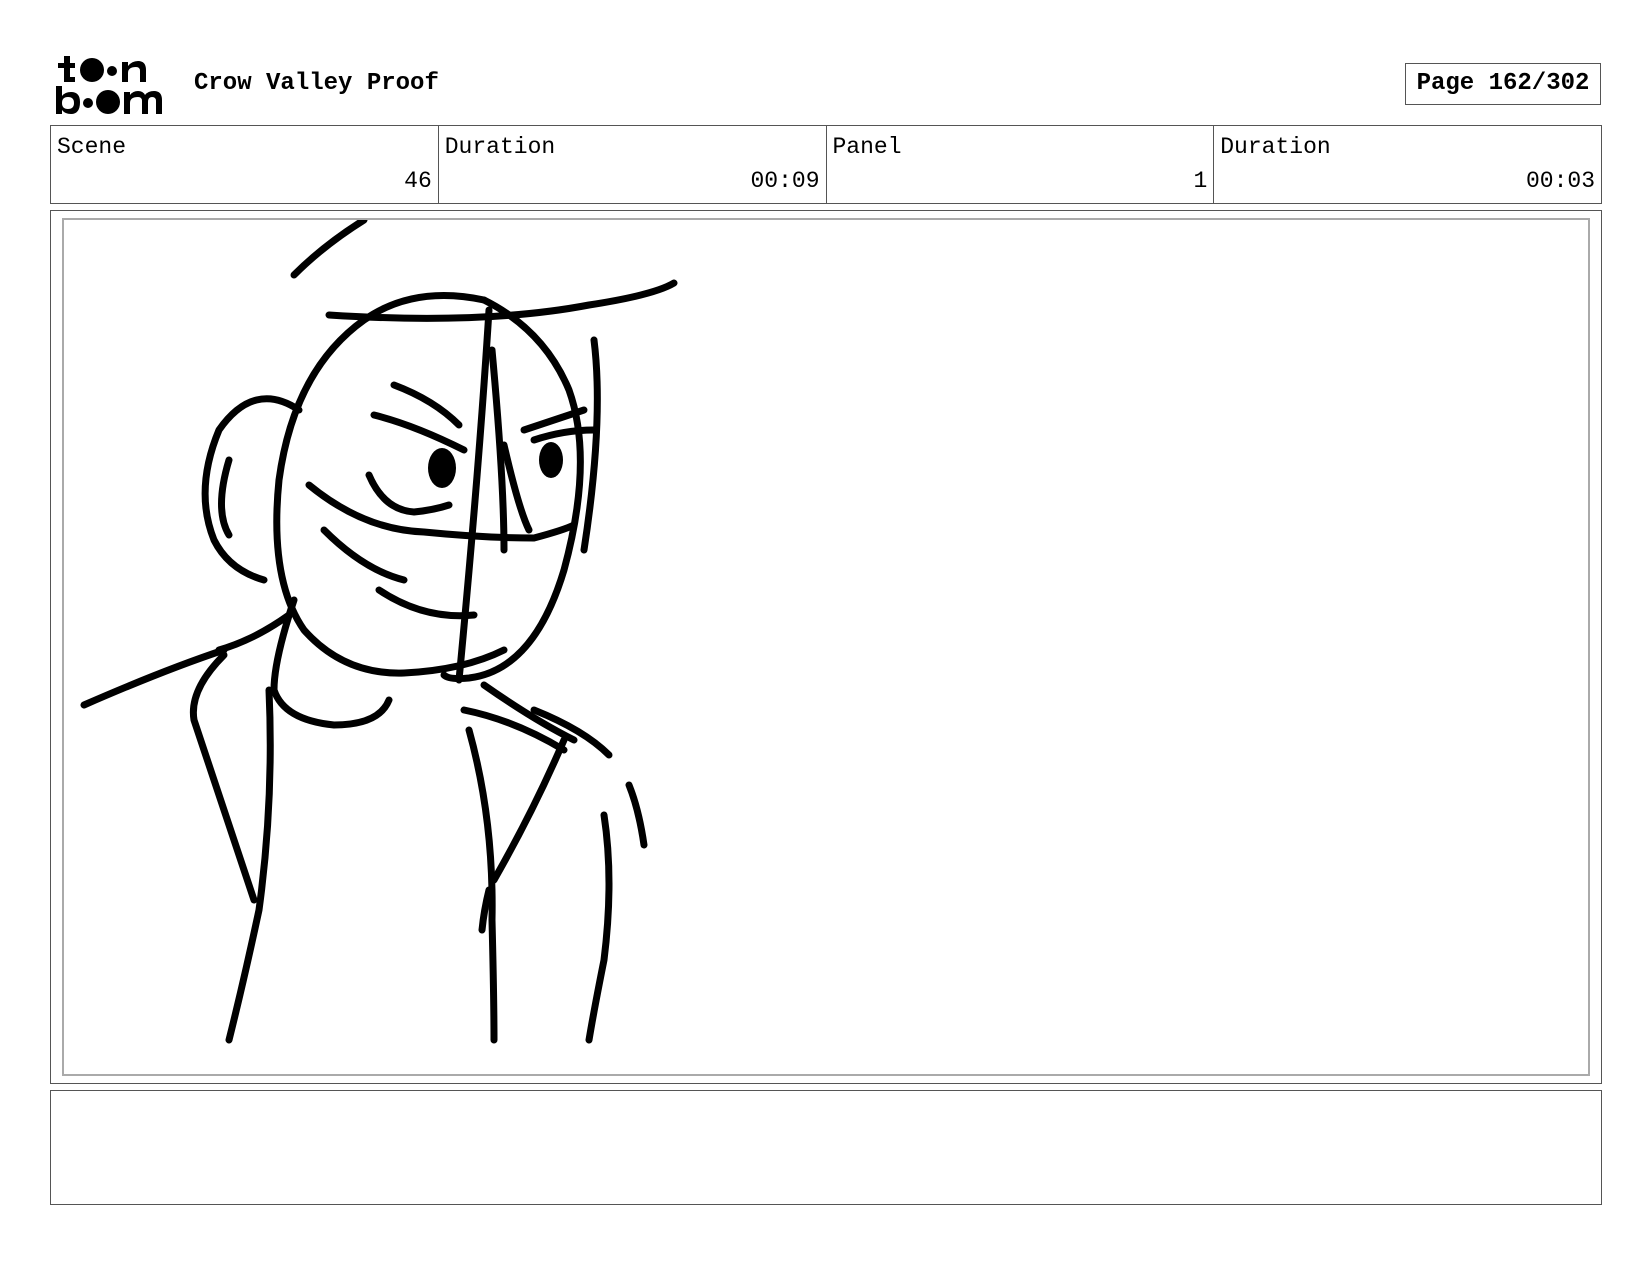  What do you see at coordinates (1021, 164) in the screenshot?
I see `panel-cell: Panel 1` at bounding box center [1021, 164].